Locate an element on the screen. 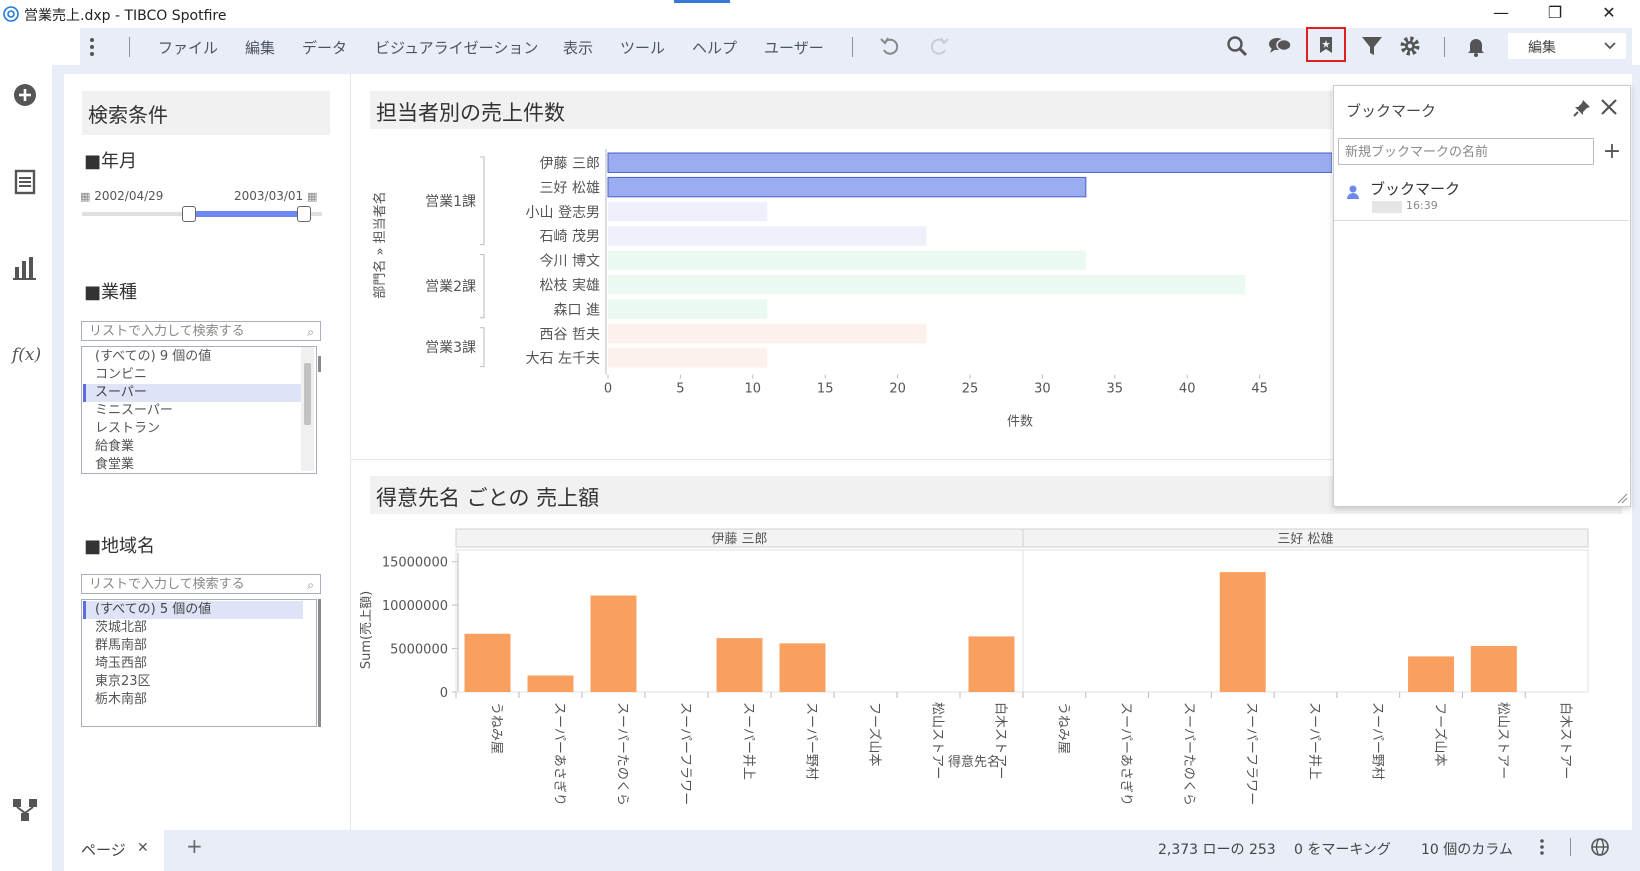 The width and height of the screenshot is (1640, 871). region-list-item: 東京23区 is located at coordinates (193, 682).